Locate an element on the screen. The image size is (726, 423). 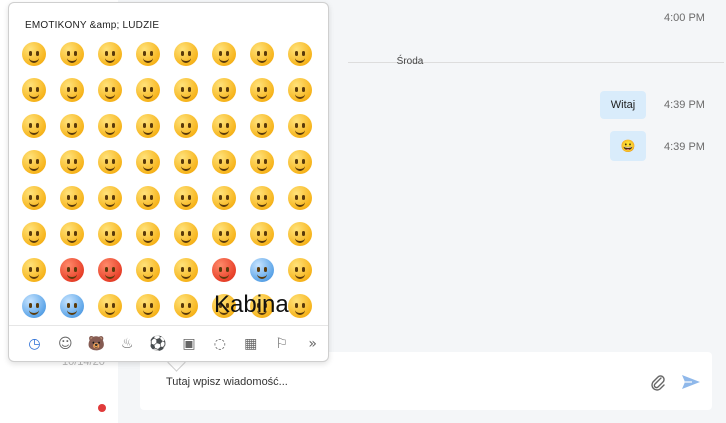
smiling-halo-emoji-button is located at coordinates (109, 90).